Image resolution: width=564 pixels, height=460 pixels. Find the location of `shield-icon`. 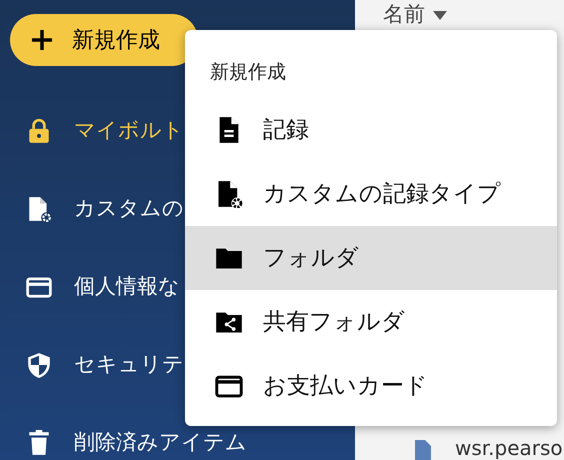

shield-icon is located at coordinates (39, 365).